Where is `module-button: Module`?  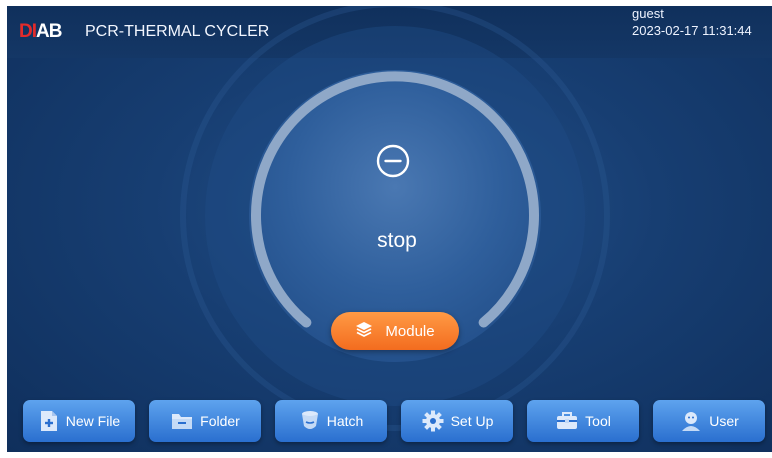
module-button: Module is located at coordinates (395, 331).